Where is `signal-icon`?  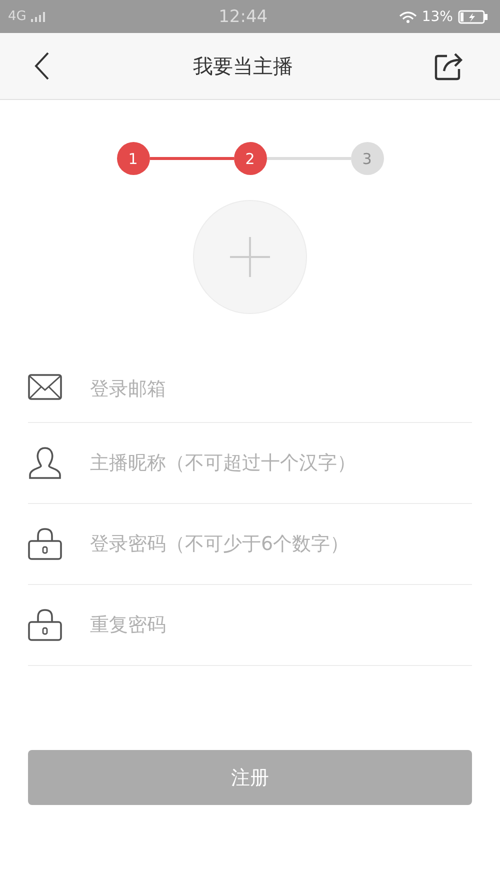
signal-icon is located at coordinates (39, 17).